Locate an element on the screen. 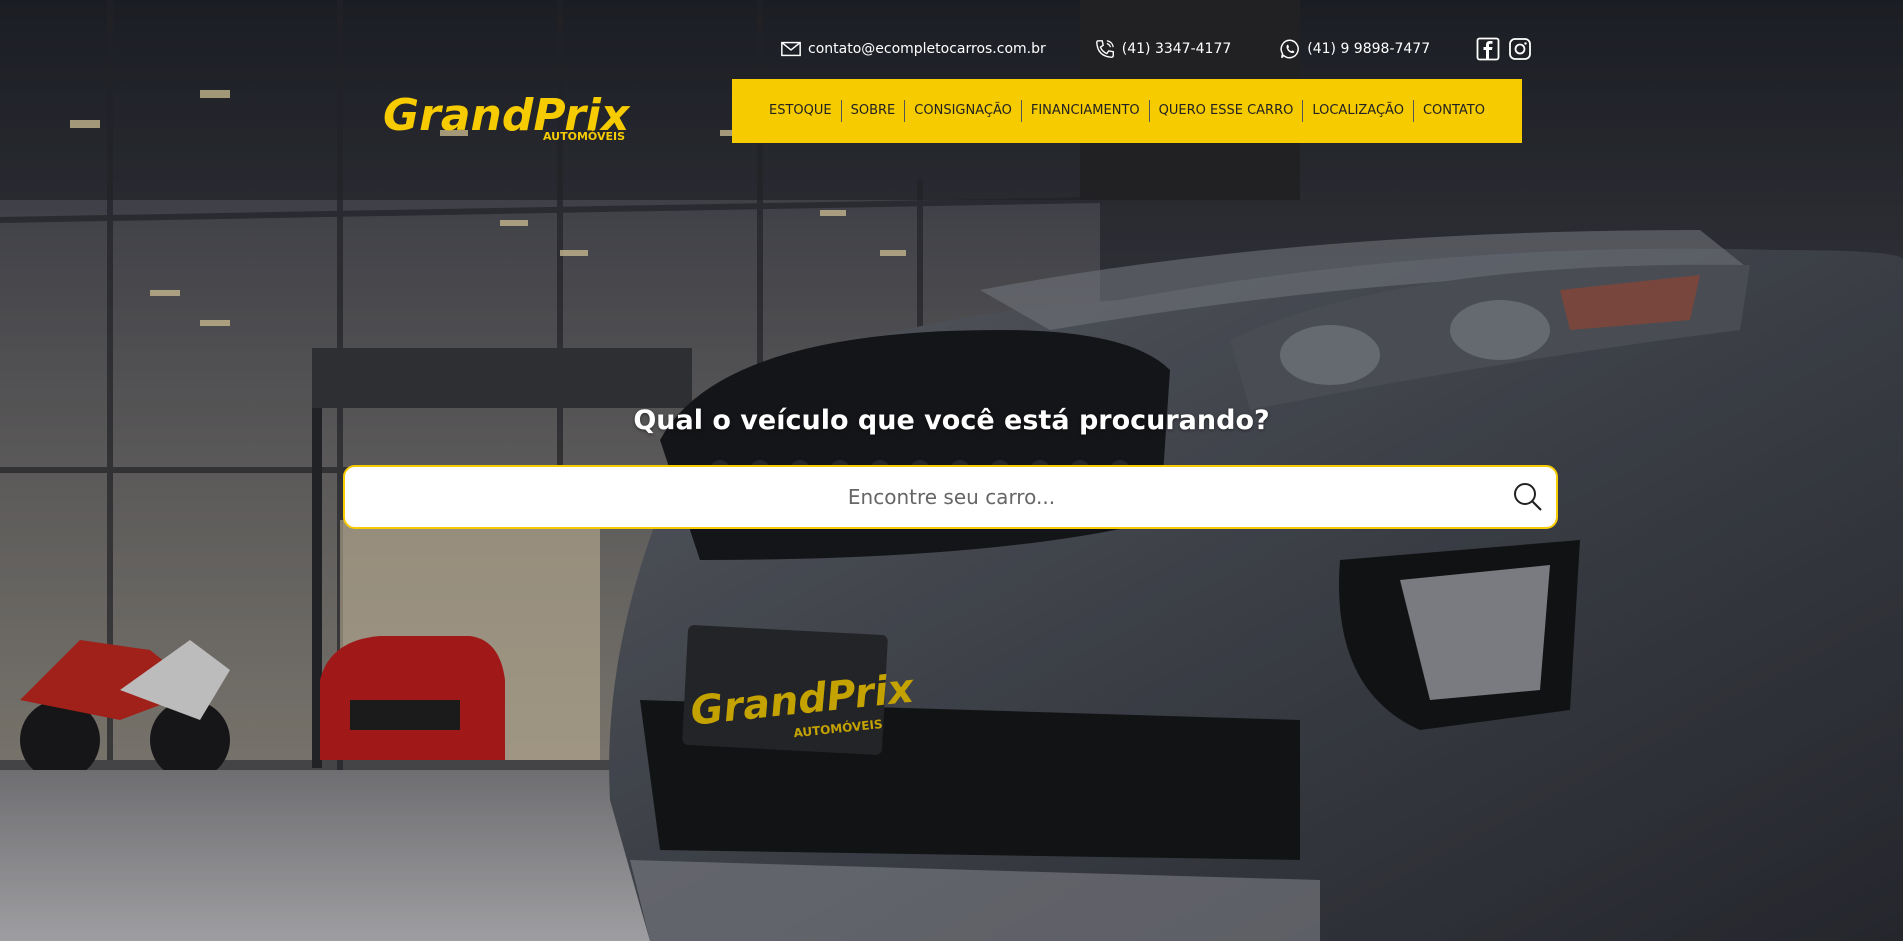 This screenshot has width=1903, height=941. nav-item-contato: CONTATO is located at coordinates (1454, 111).